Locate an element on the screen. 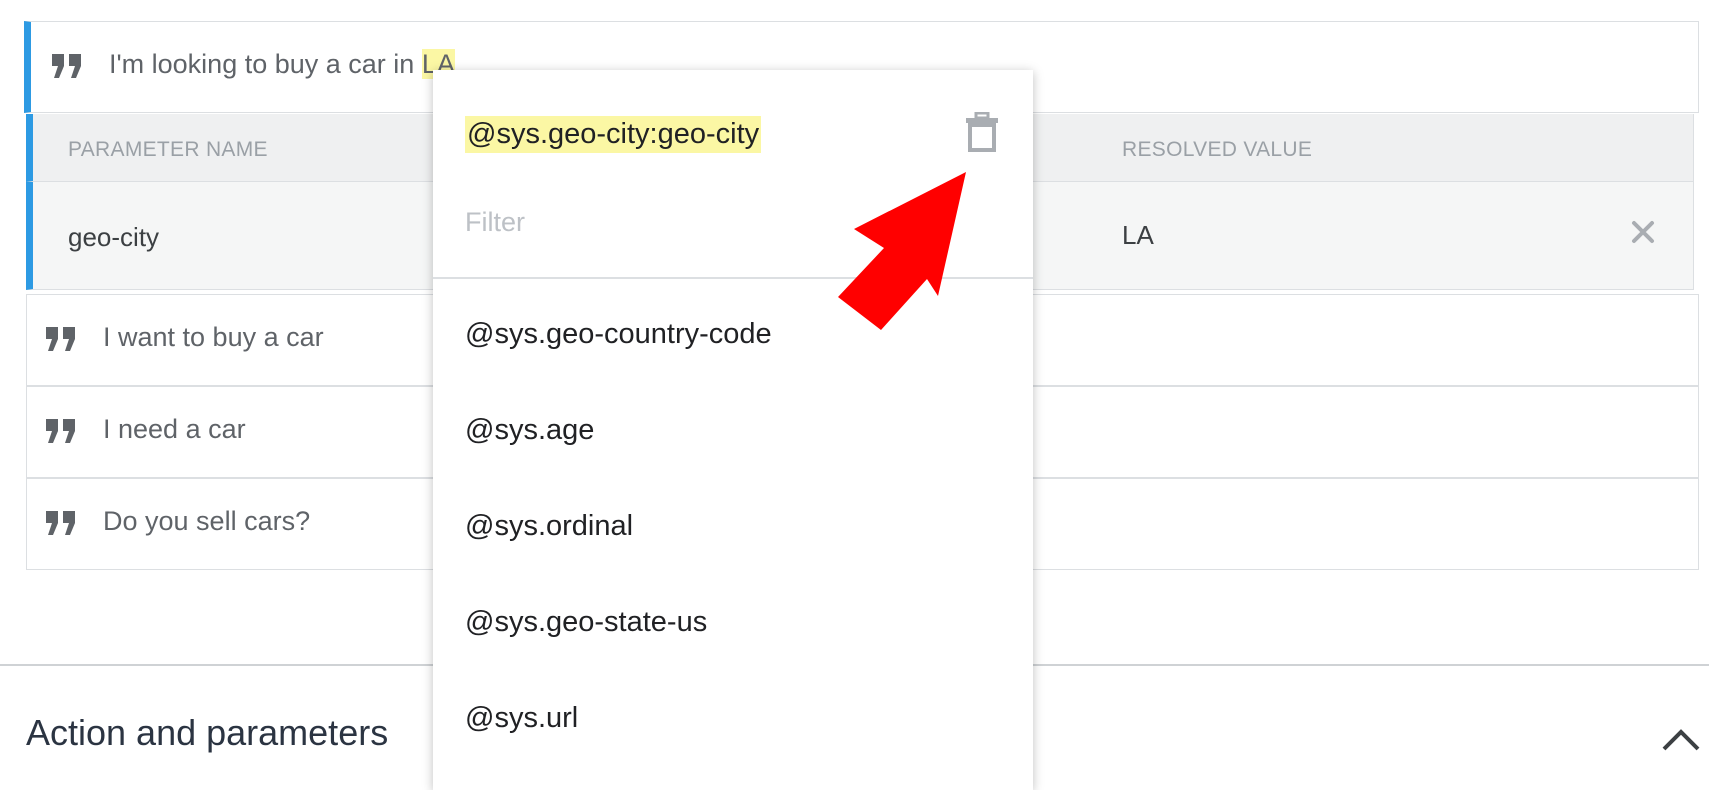  entity-option-label: @sys.ordinal is located at coordinates (549, 526).